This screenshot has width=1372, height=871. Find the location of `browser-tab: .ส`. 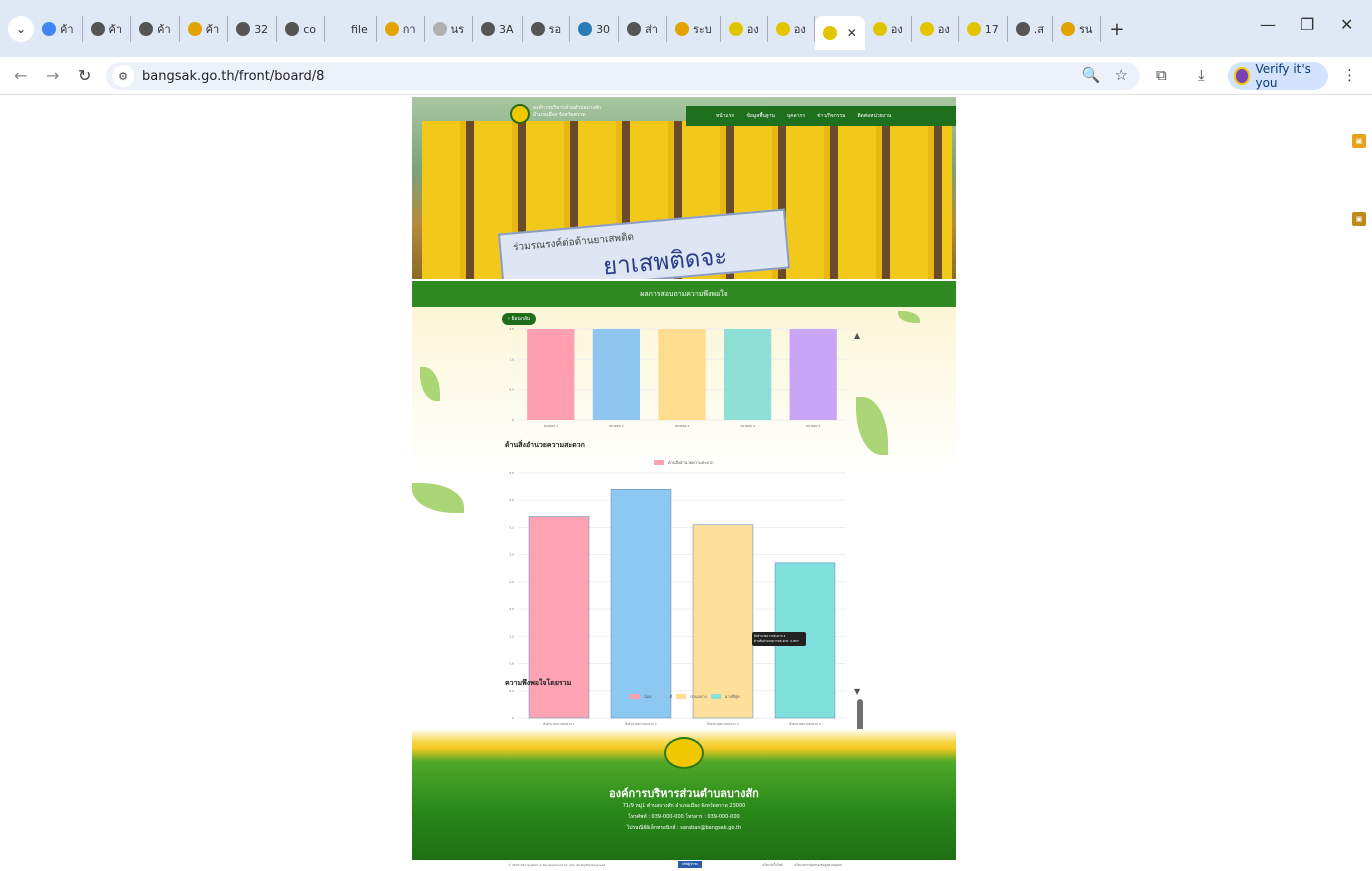

browser-tab: .ส is located at coordinates (1030, 29).